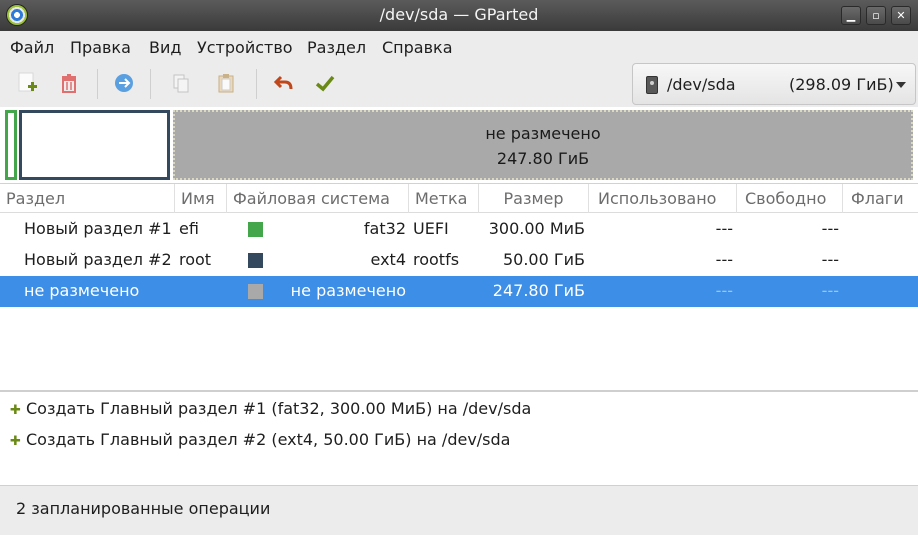  Describe the element at coordinates (318, 198) in the screenshot. I see `column-header-filesystem: Файловая система` at that location.